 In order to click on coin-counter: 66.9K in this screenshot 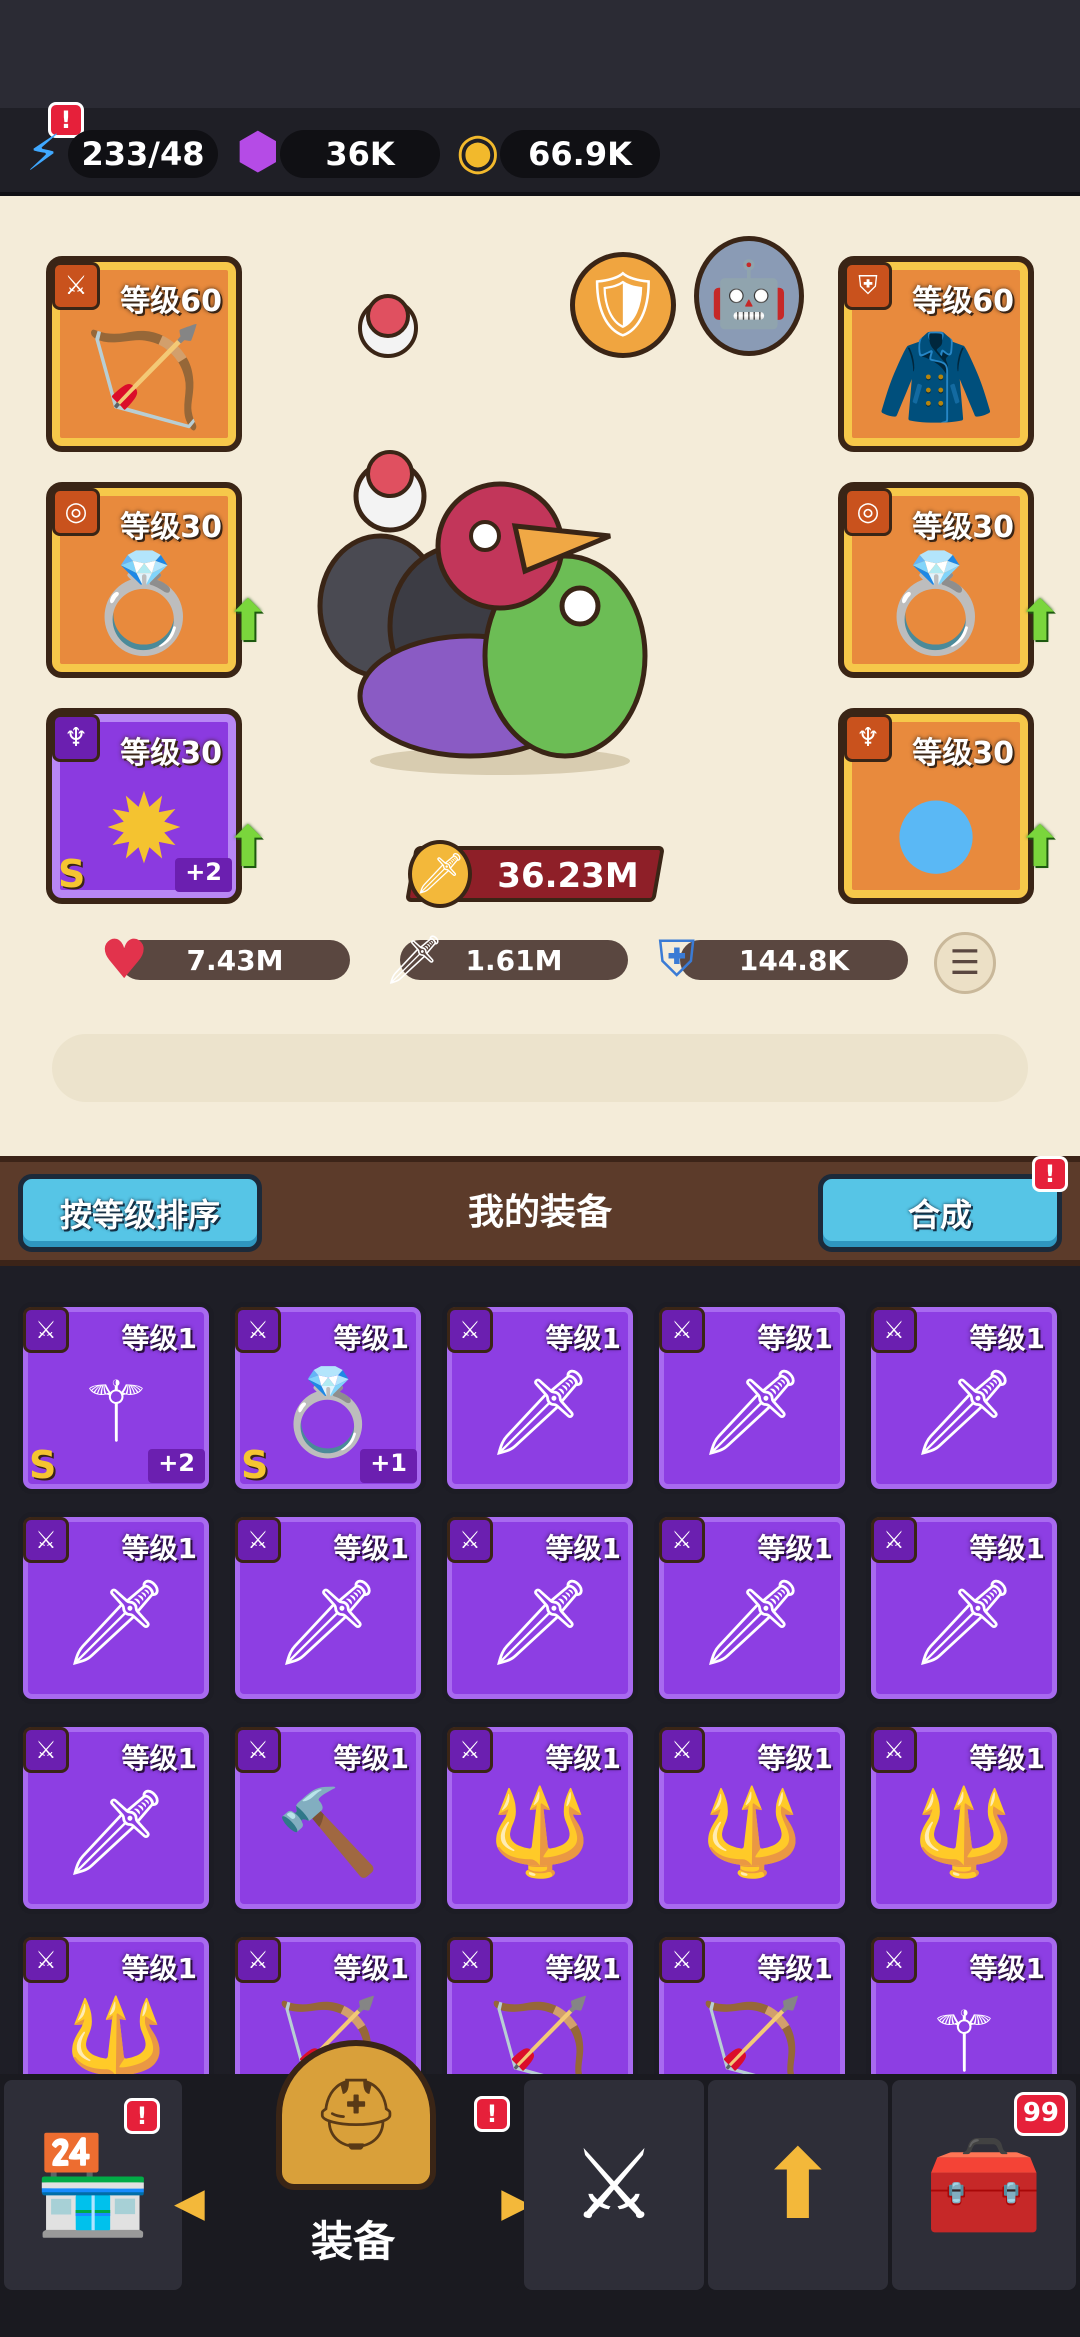, I will do `click(580, 154)`.